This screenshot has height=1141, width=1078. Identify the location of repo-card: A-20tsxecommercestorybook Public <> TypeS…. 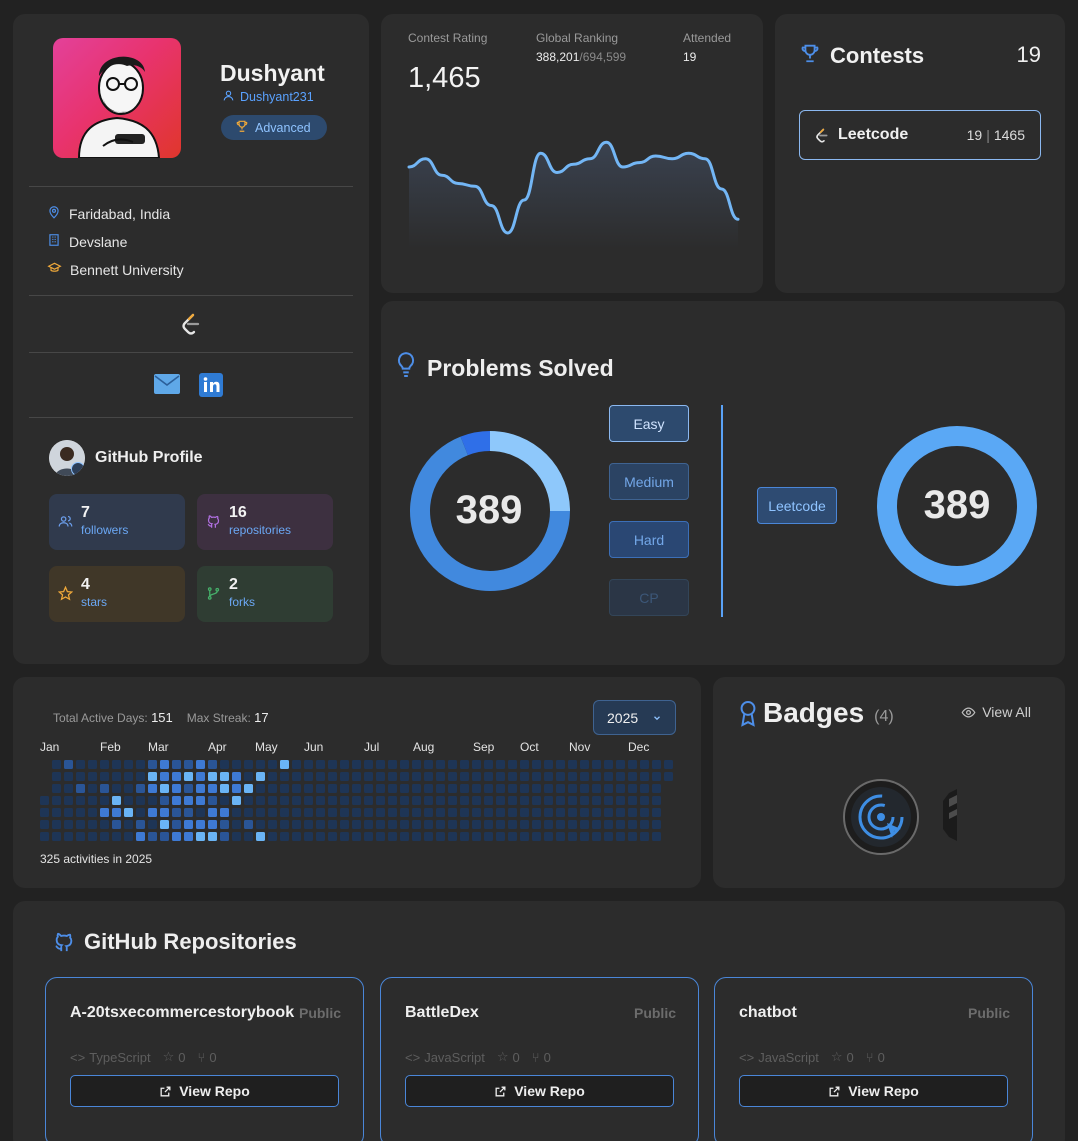
(204, 1059).